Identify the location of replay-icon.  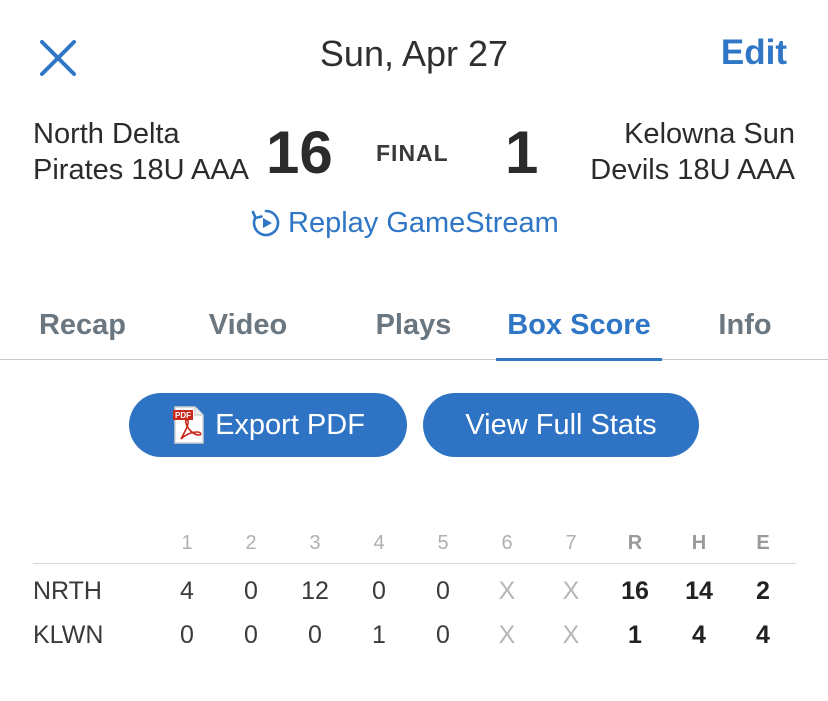
(265, 223).